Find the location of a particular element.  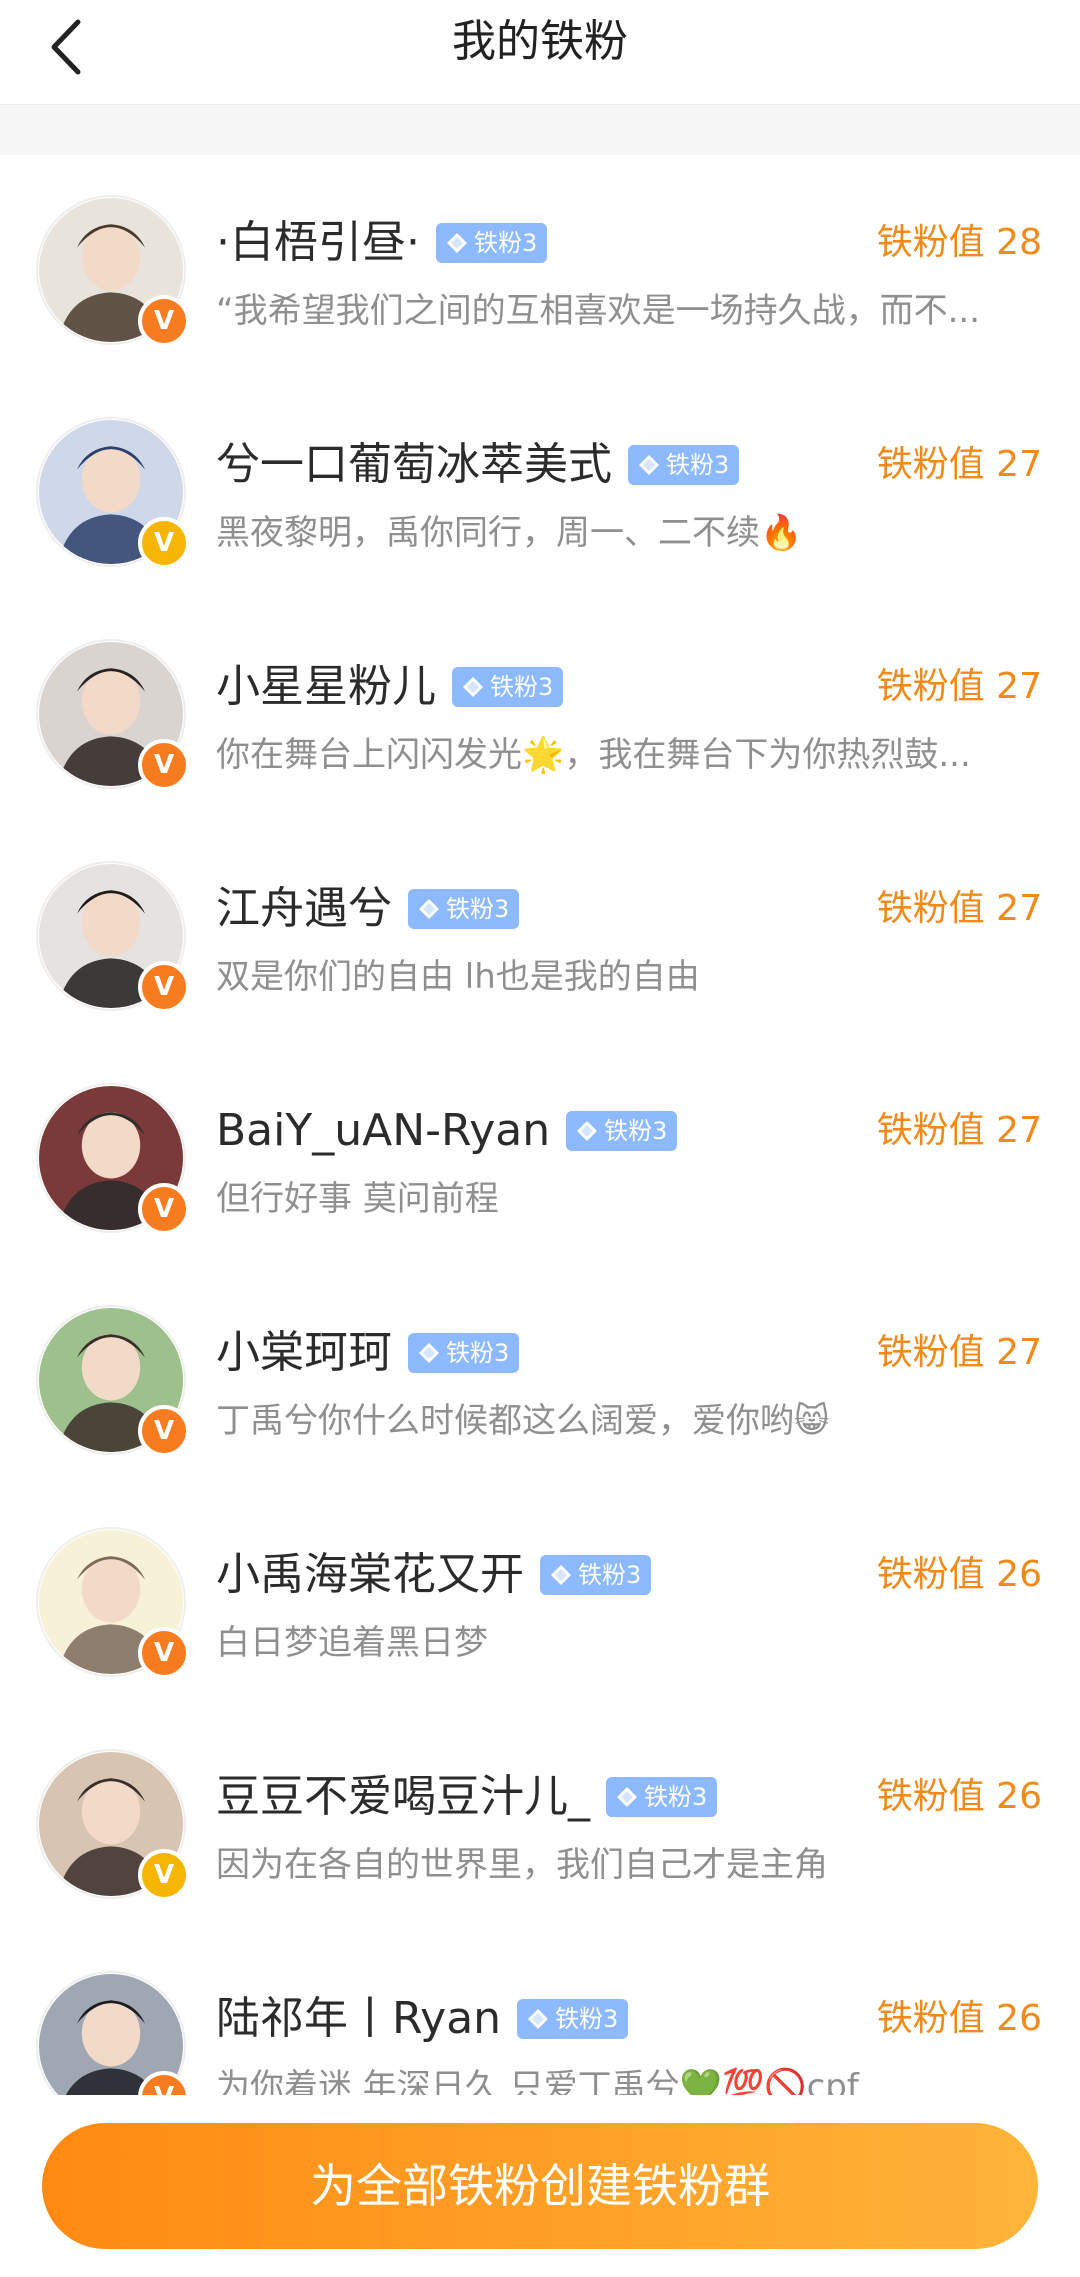

fan-description: 丁禹兮你什么时候都这么阔爱，爱你哟😸 is located at coordinates (523, 1421).